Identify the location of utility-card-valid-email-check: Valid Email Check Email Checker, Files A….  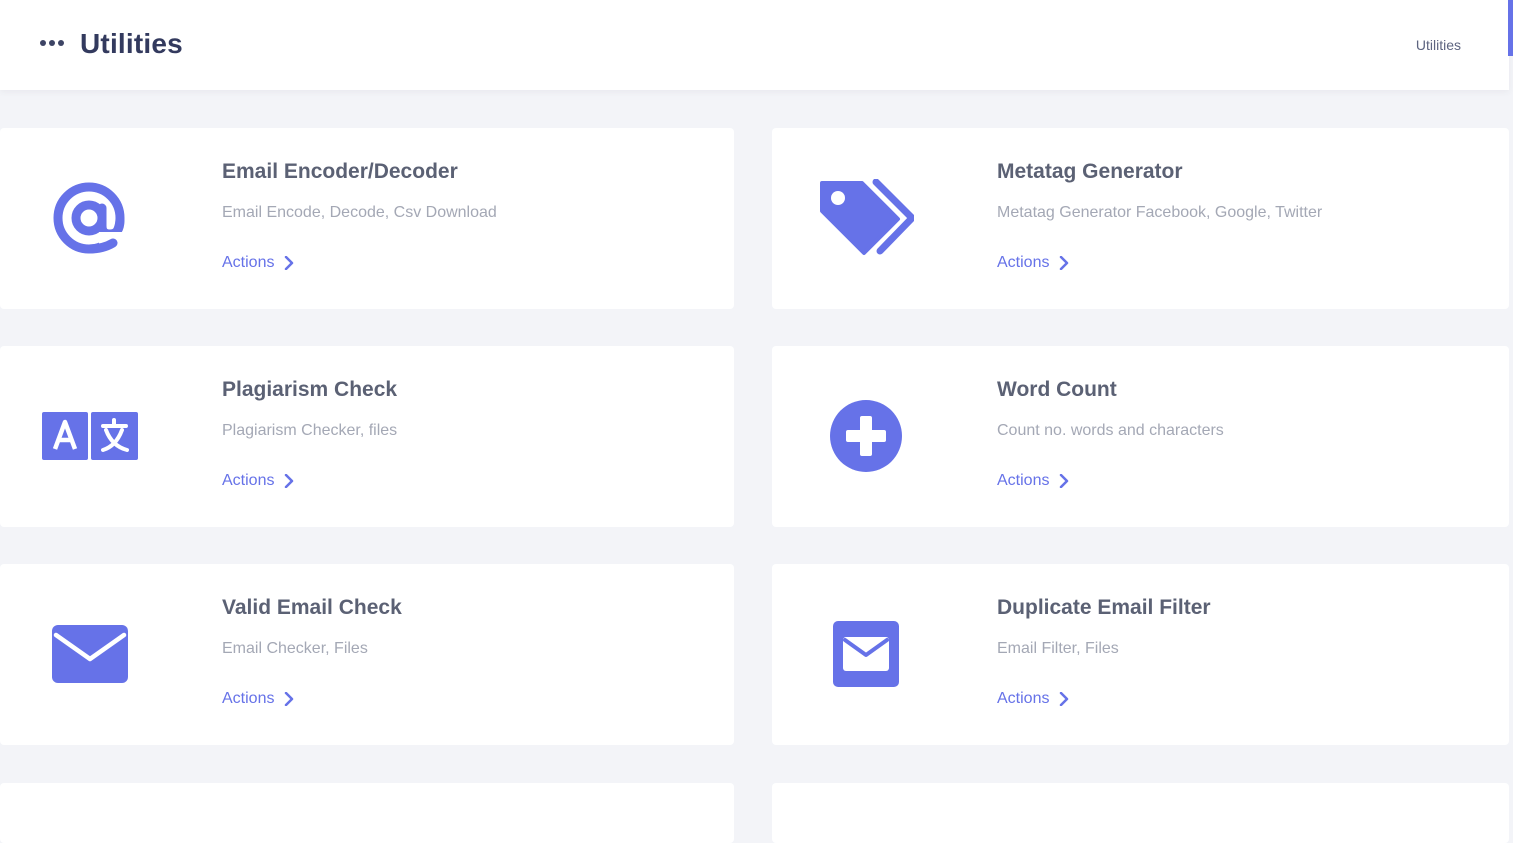
(367, 654).